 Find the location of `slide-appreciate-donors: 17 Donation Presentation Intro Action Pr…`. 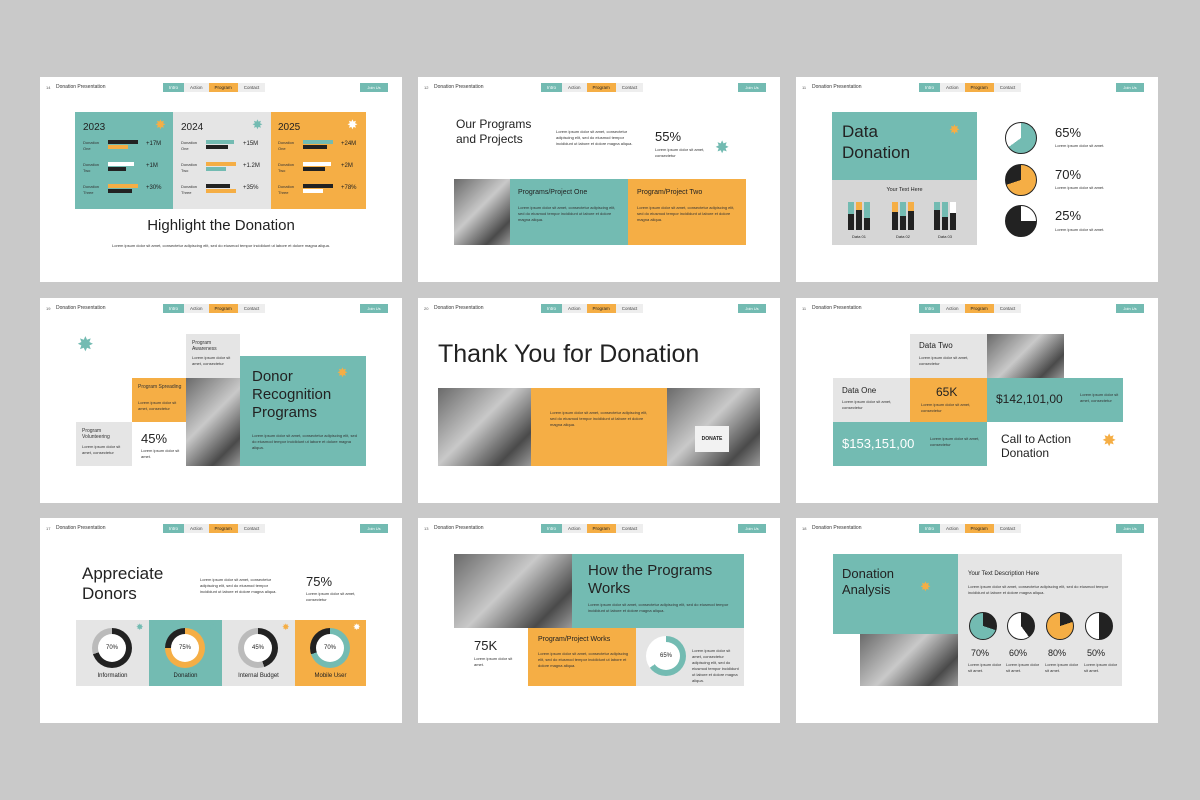

slide-appreciate-donors: 17 Donation Presentation Intro Action Pr… is located at coordinates (221, 620).